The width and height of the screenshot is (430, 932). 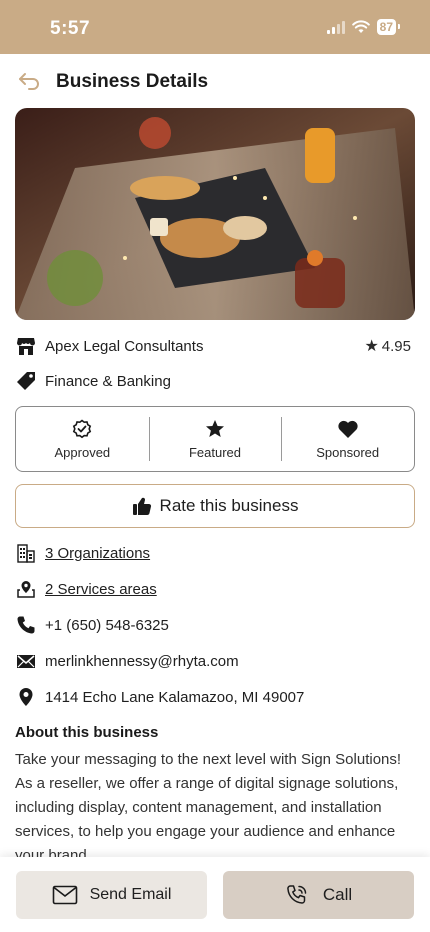 What do you see at coordinates (82, 439) in the screenshot?
I see `badge-approved: Approved` at bounding box center [82, 439].